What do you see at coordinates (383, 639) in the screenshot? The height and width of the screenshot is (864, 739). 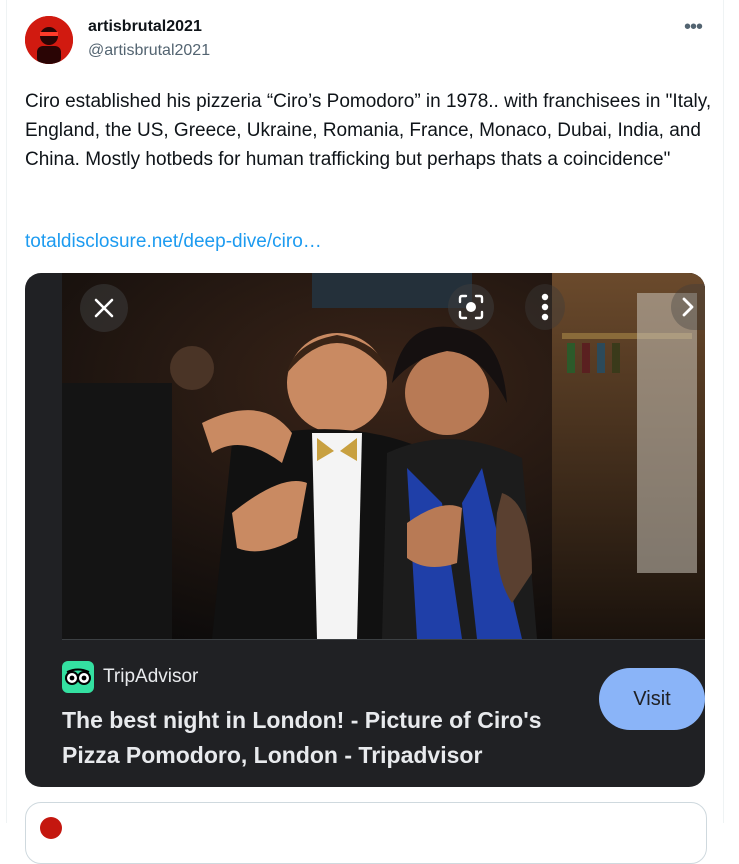 I see `card-divider` at bounding box center [383, 639].